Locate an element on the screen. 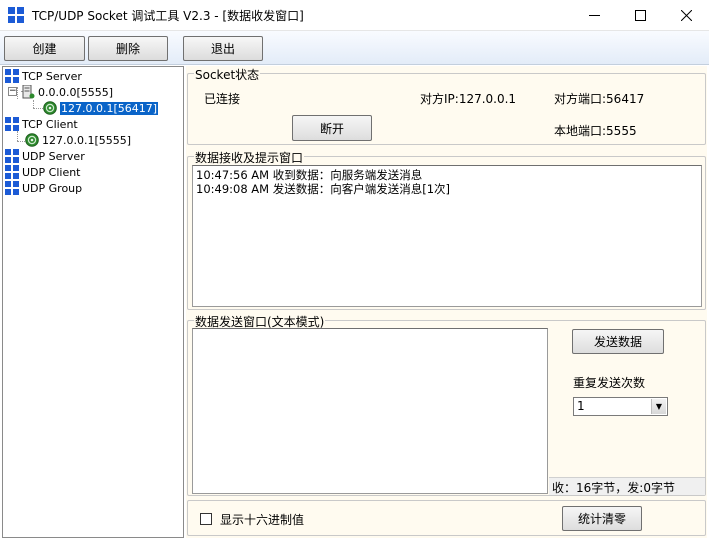 This screenshot has width=709, height=540. byte-stats: 收：16字节，发:0字节 is located at coordinates (627, 486).